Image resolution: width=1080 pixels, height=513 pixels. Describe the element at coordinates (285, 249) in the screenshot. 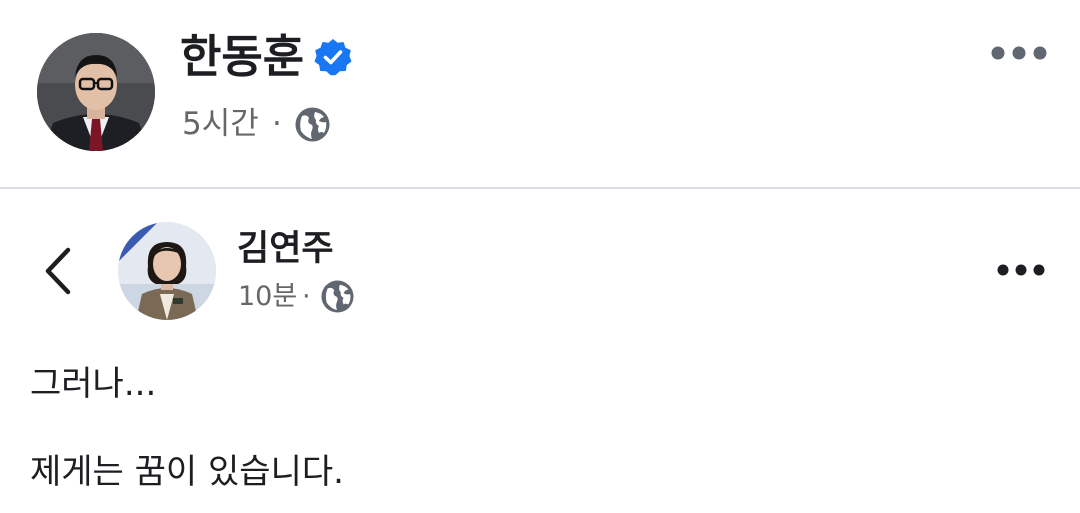

I see `shared-author-name: 김연주` at that location.